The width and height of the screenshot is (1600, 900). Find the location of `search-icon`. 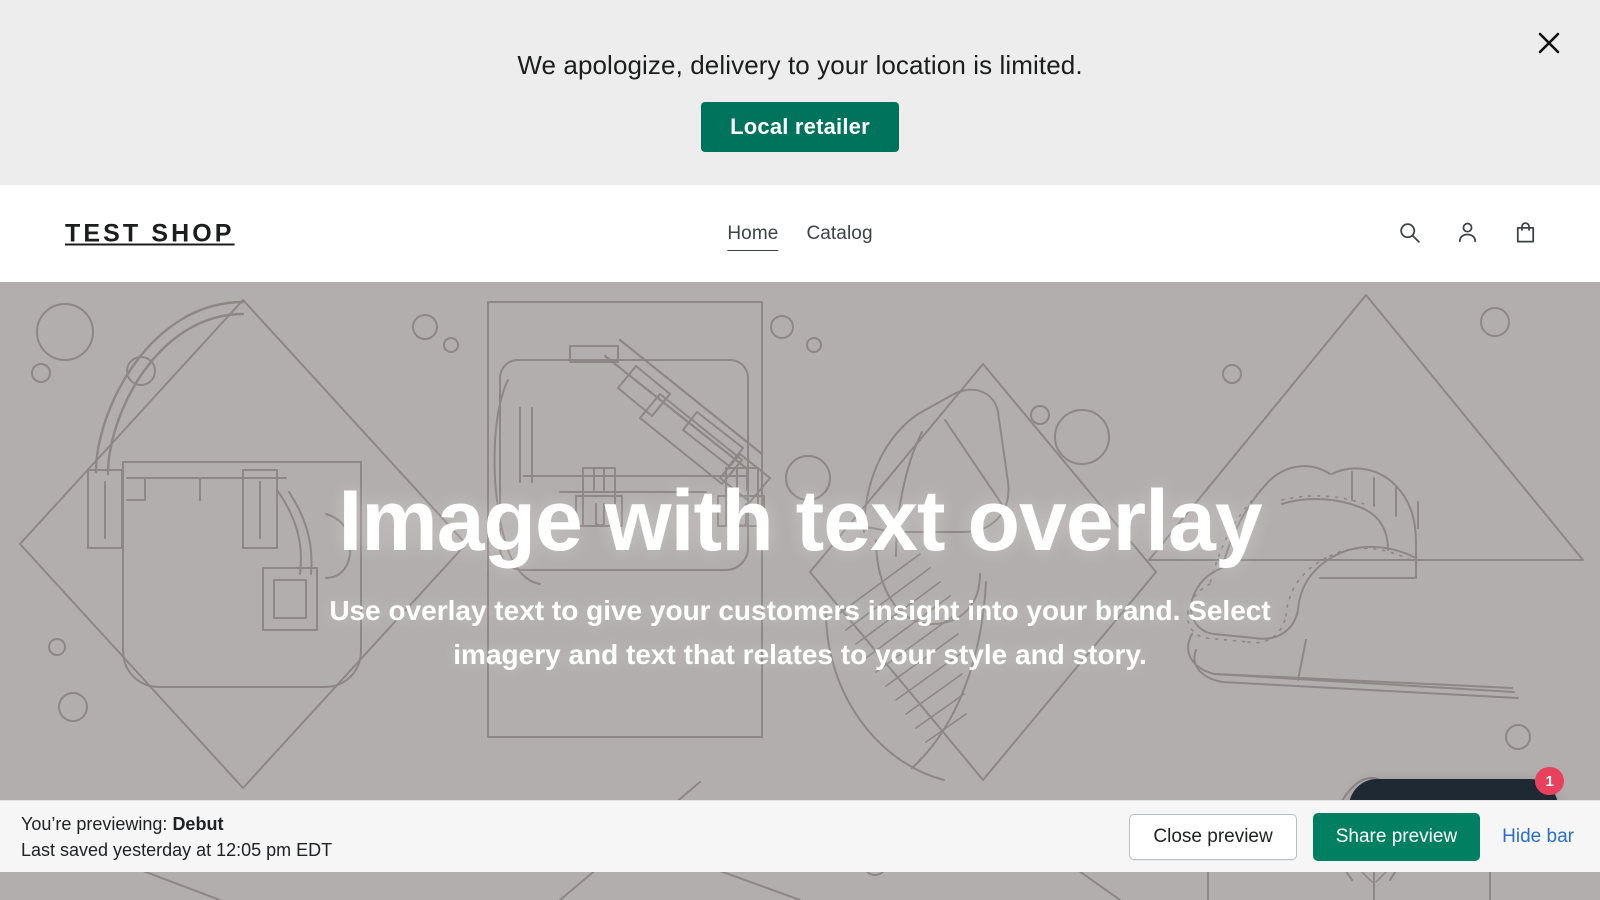

search-icon is located at coordinates (1409, 234).